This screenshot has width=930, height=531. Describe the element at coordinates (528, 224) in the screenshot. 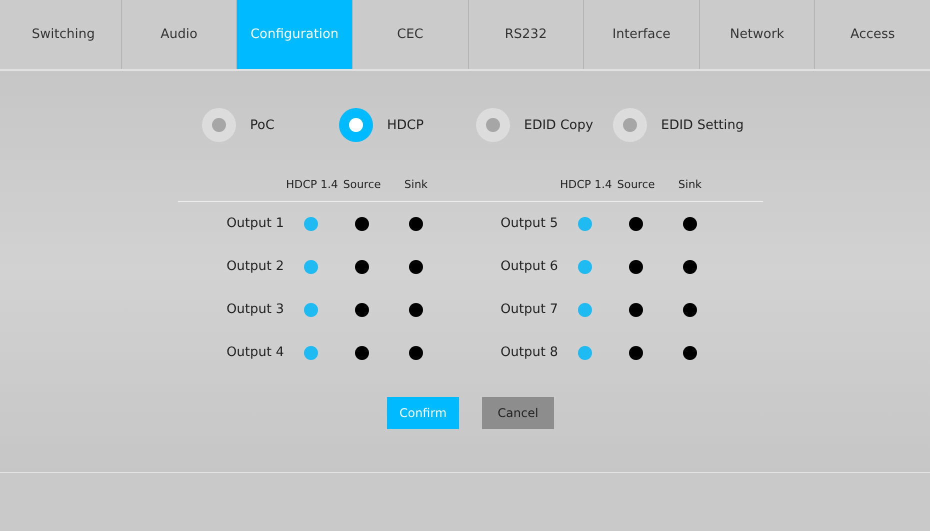

I see `output-label: Output 5` at that location.